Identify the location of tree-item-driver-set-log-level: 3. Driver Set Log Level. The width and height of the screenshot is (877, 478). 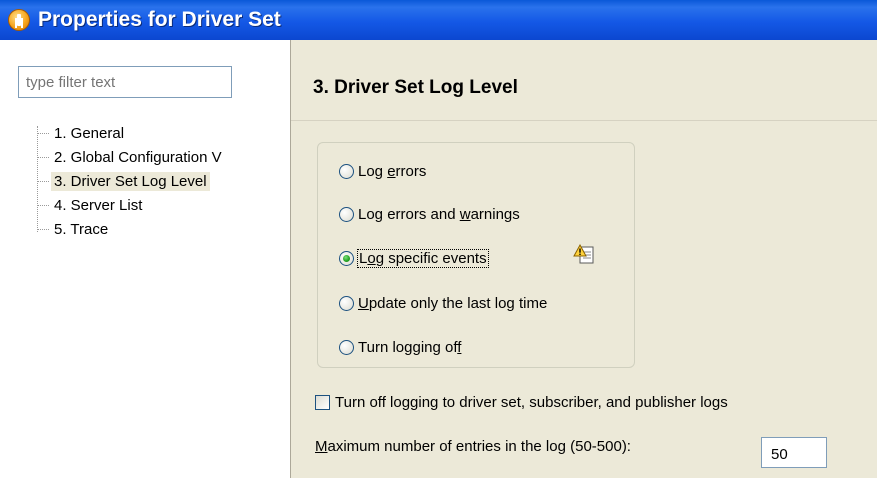
(123, 181).